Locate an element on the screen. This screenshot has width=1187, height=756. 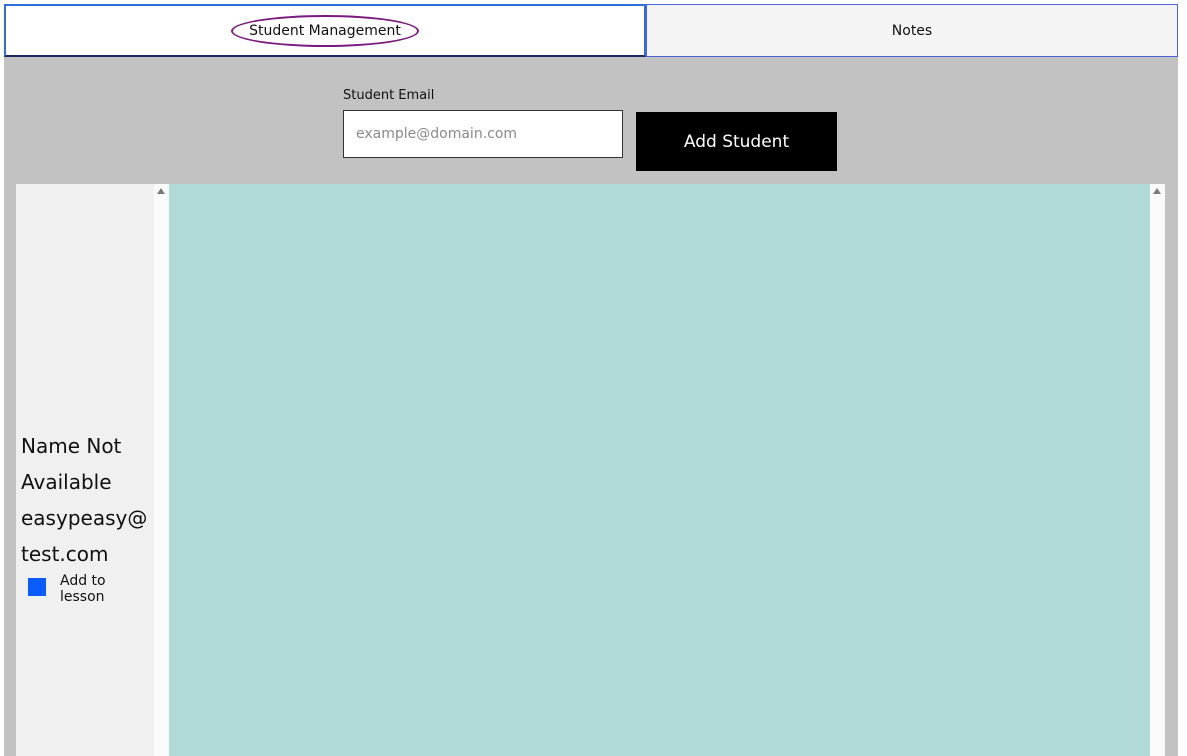
add-to-lesson-checkbox is located at coordinates (37, 587).